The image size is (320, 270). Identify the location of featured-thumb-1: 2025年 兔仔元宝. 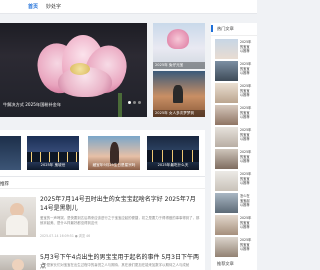
(179, 46).